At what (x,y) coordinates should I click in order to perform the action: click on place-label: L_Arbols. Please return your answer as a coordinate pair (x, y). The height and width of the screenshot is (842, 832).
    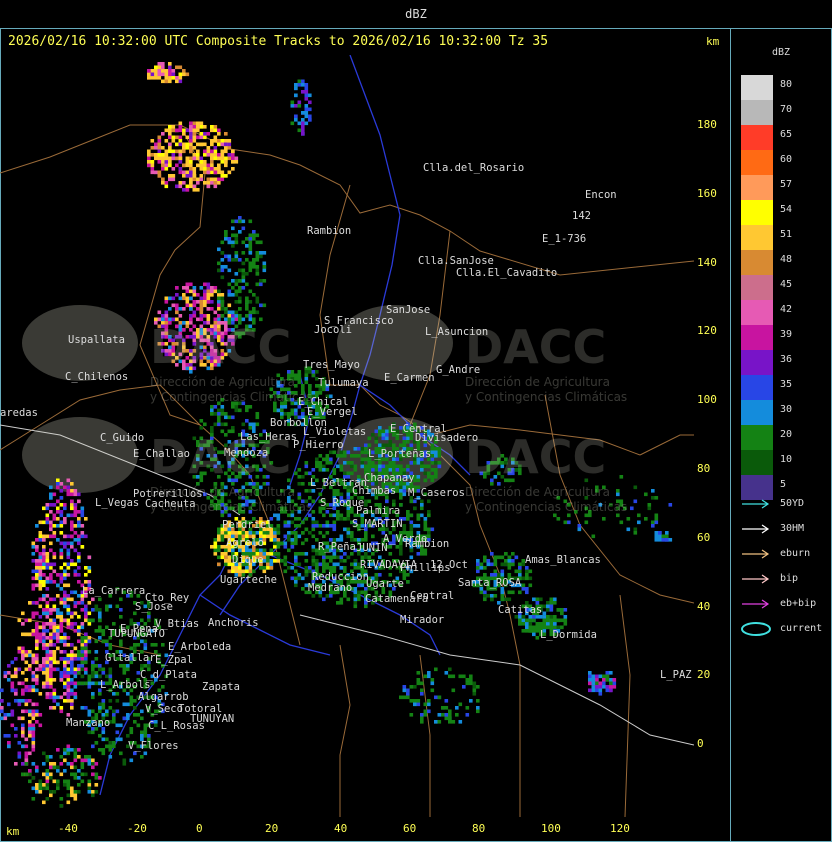
    Looking at the image, I should click on (125, 685).